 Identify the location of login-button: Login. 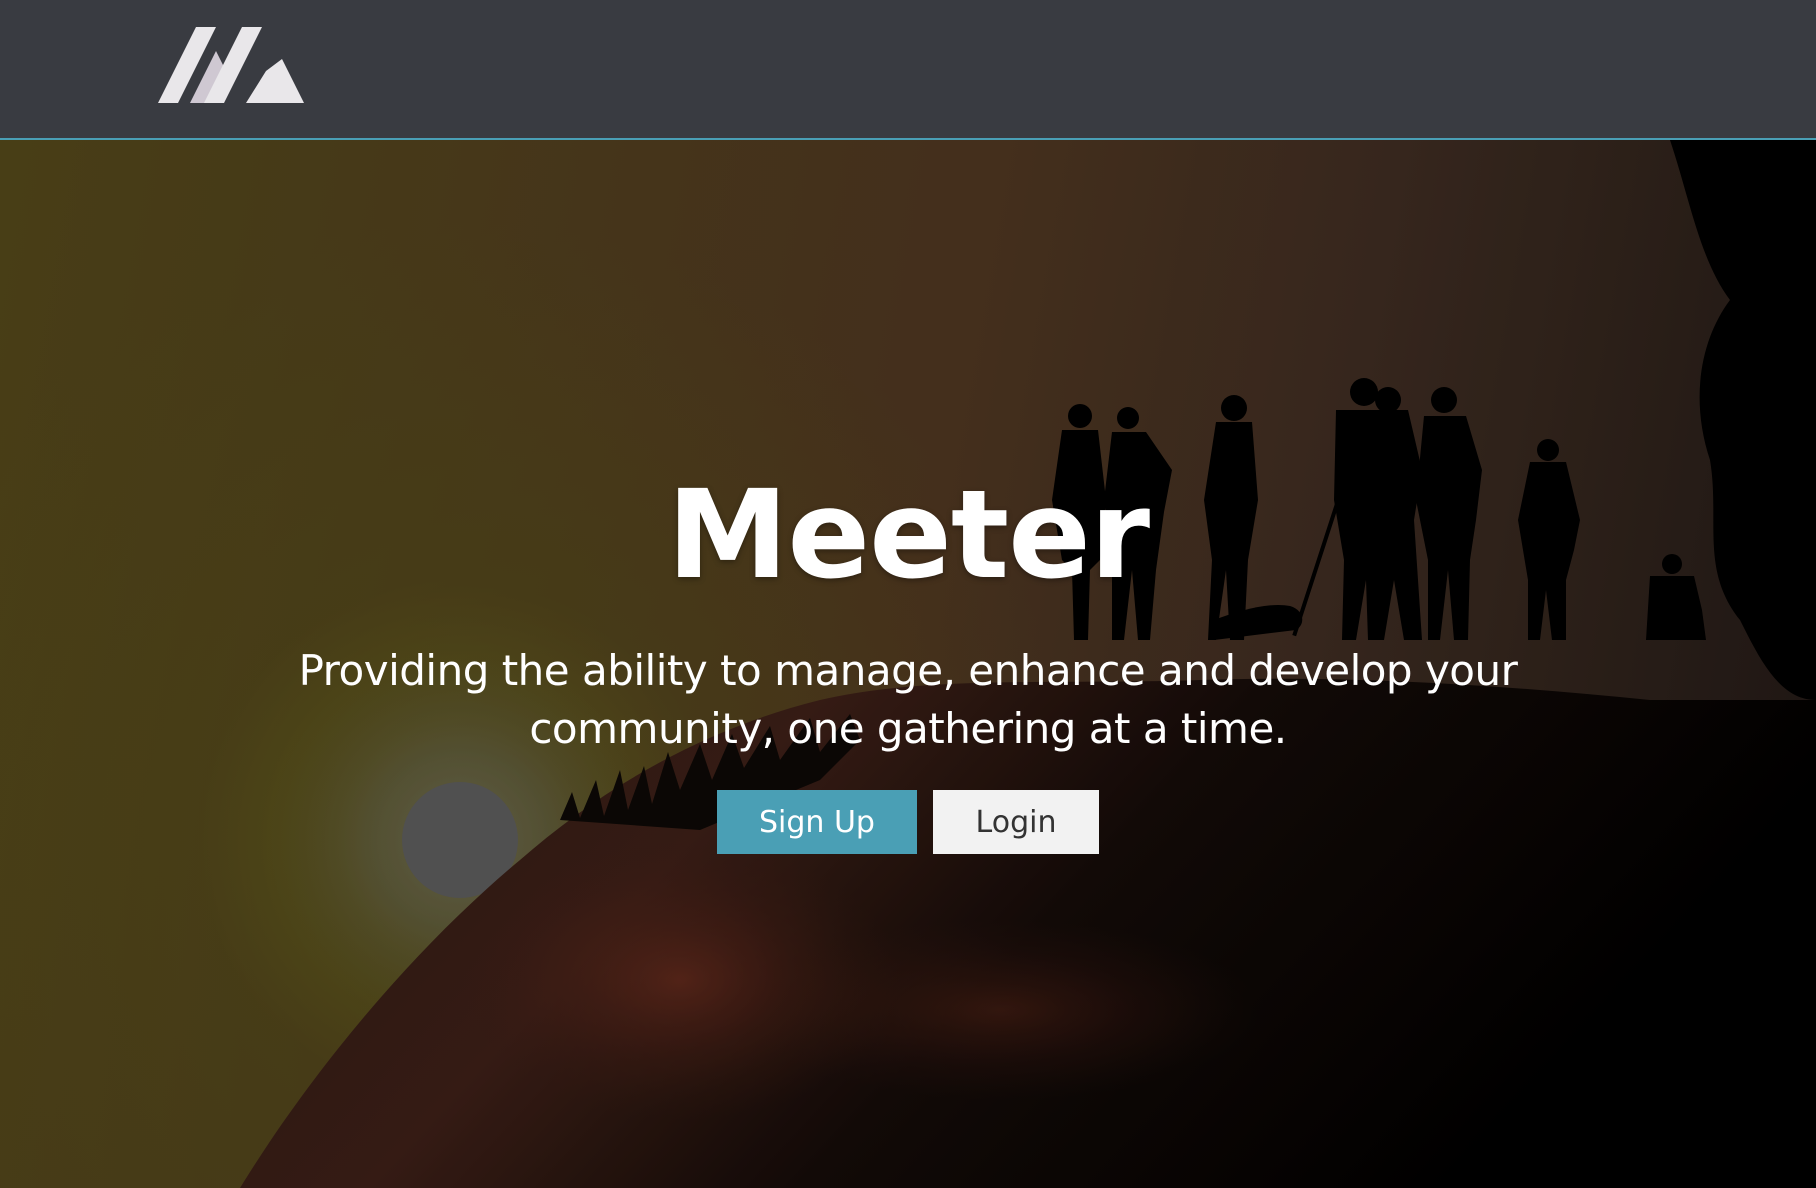
(1016, 822).